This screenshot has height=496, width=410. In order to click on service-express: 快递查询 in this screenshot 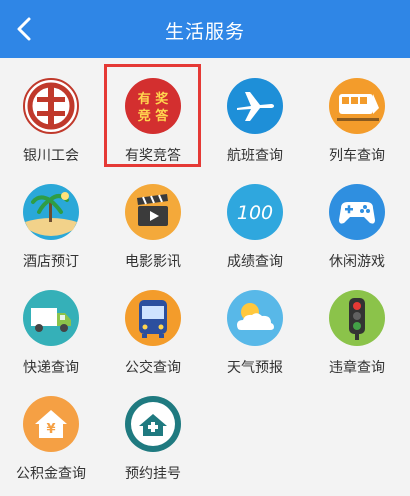, I will do `click(51, 323)`.